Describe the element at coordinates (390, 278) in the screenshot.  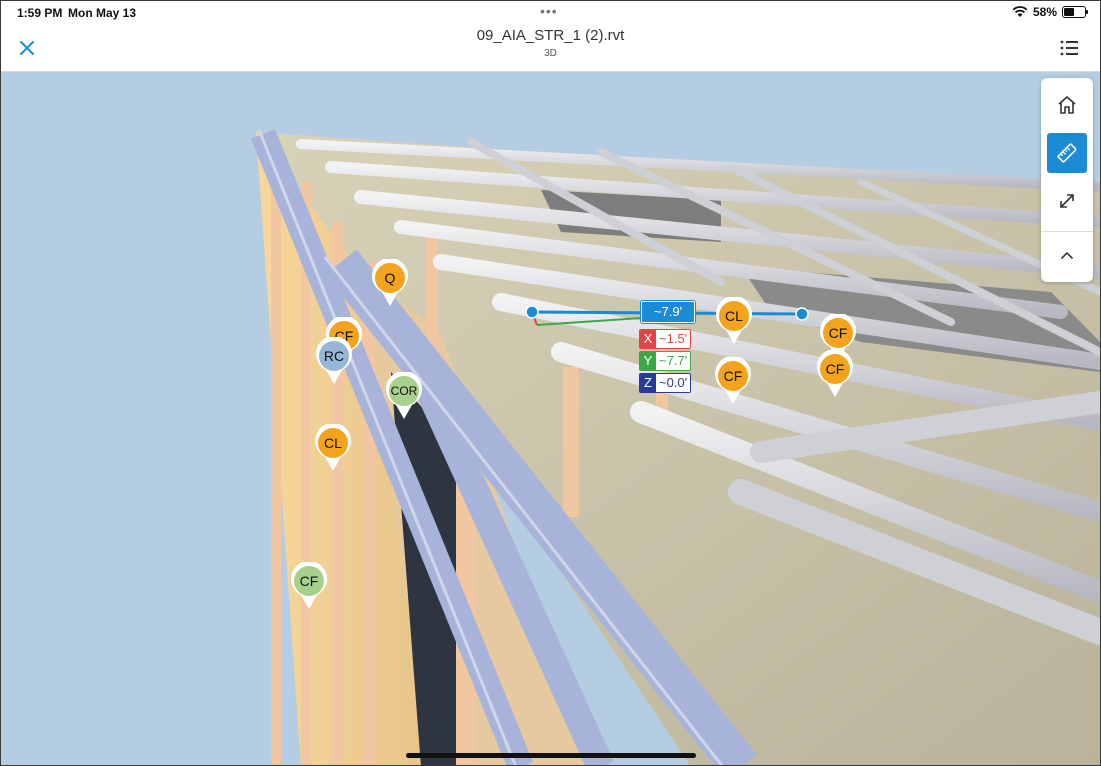
I see `pin-label: Q` at that location.